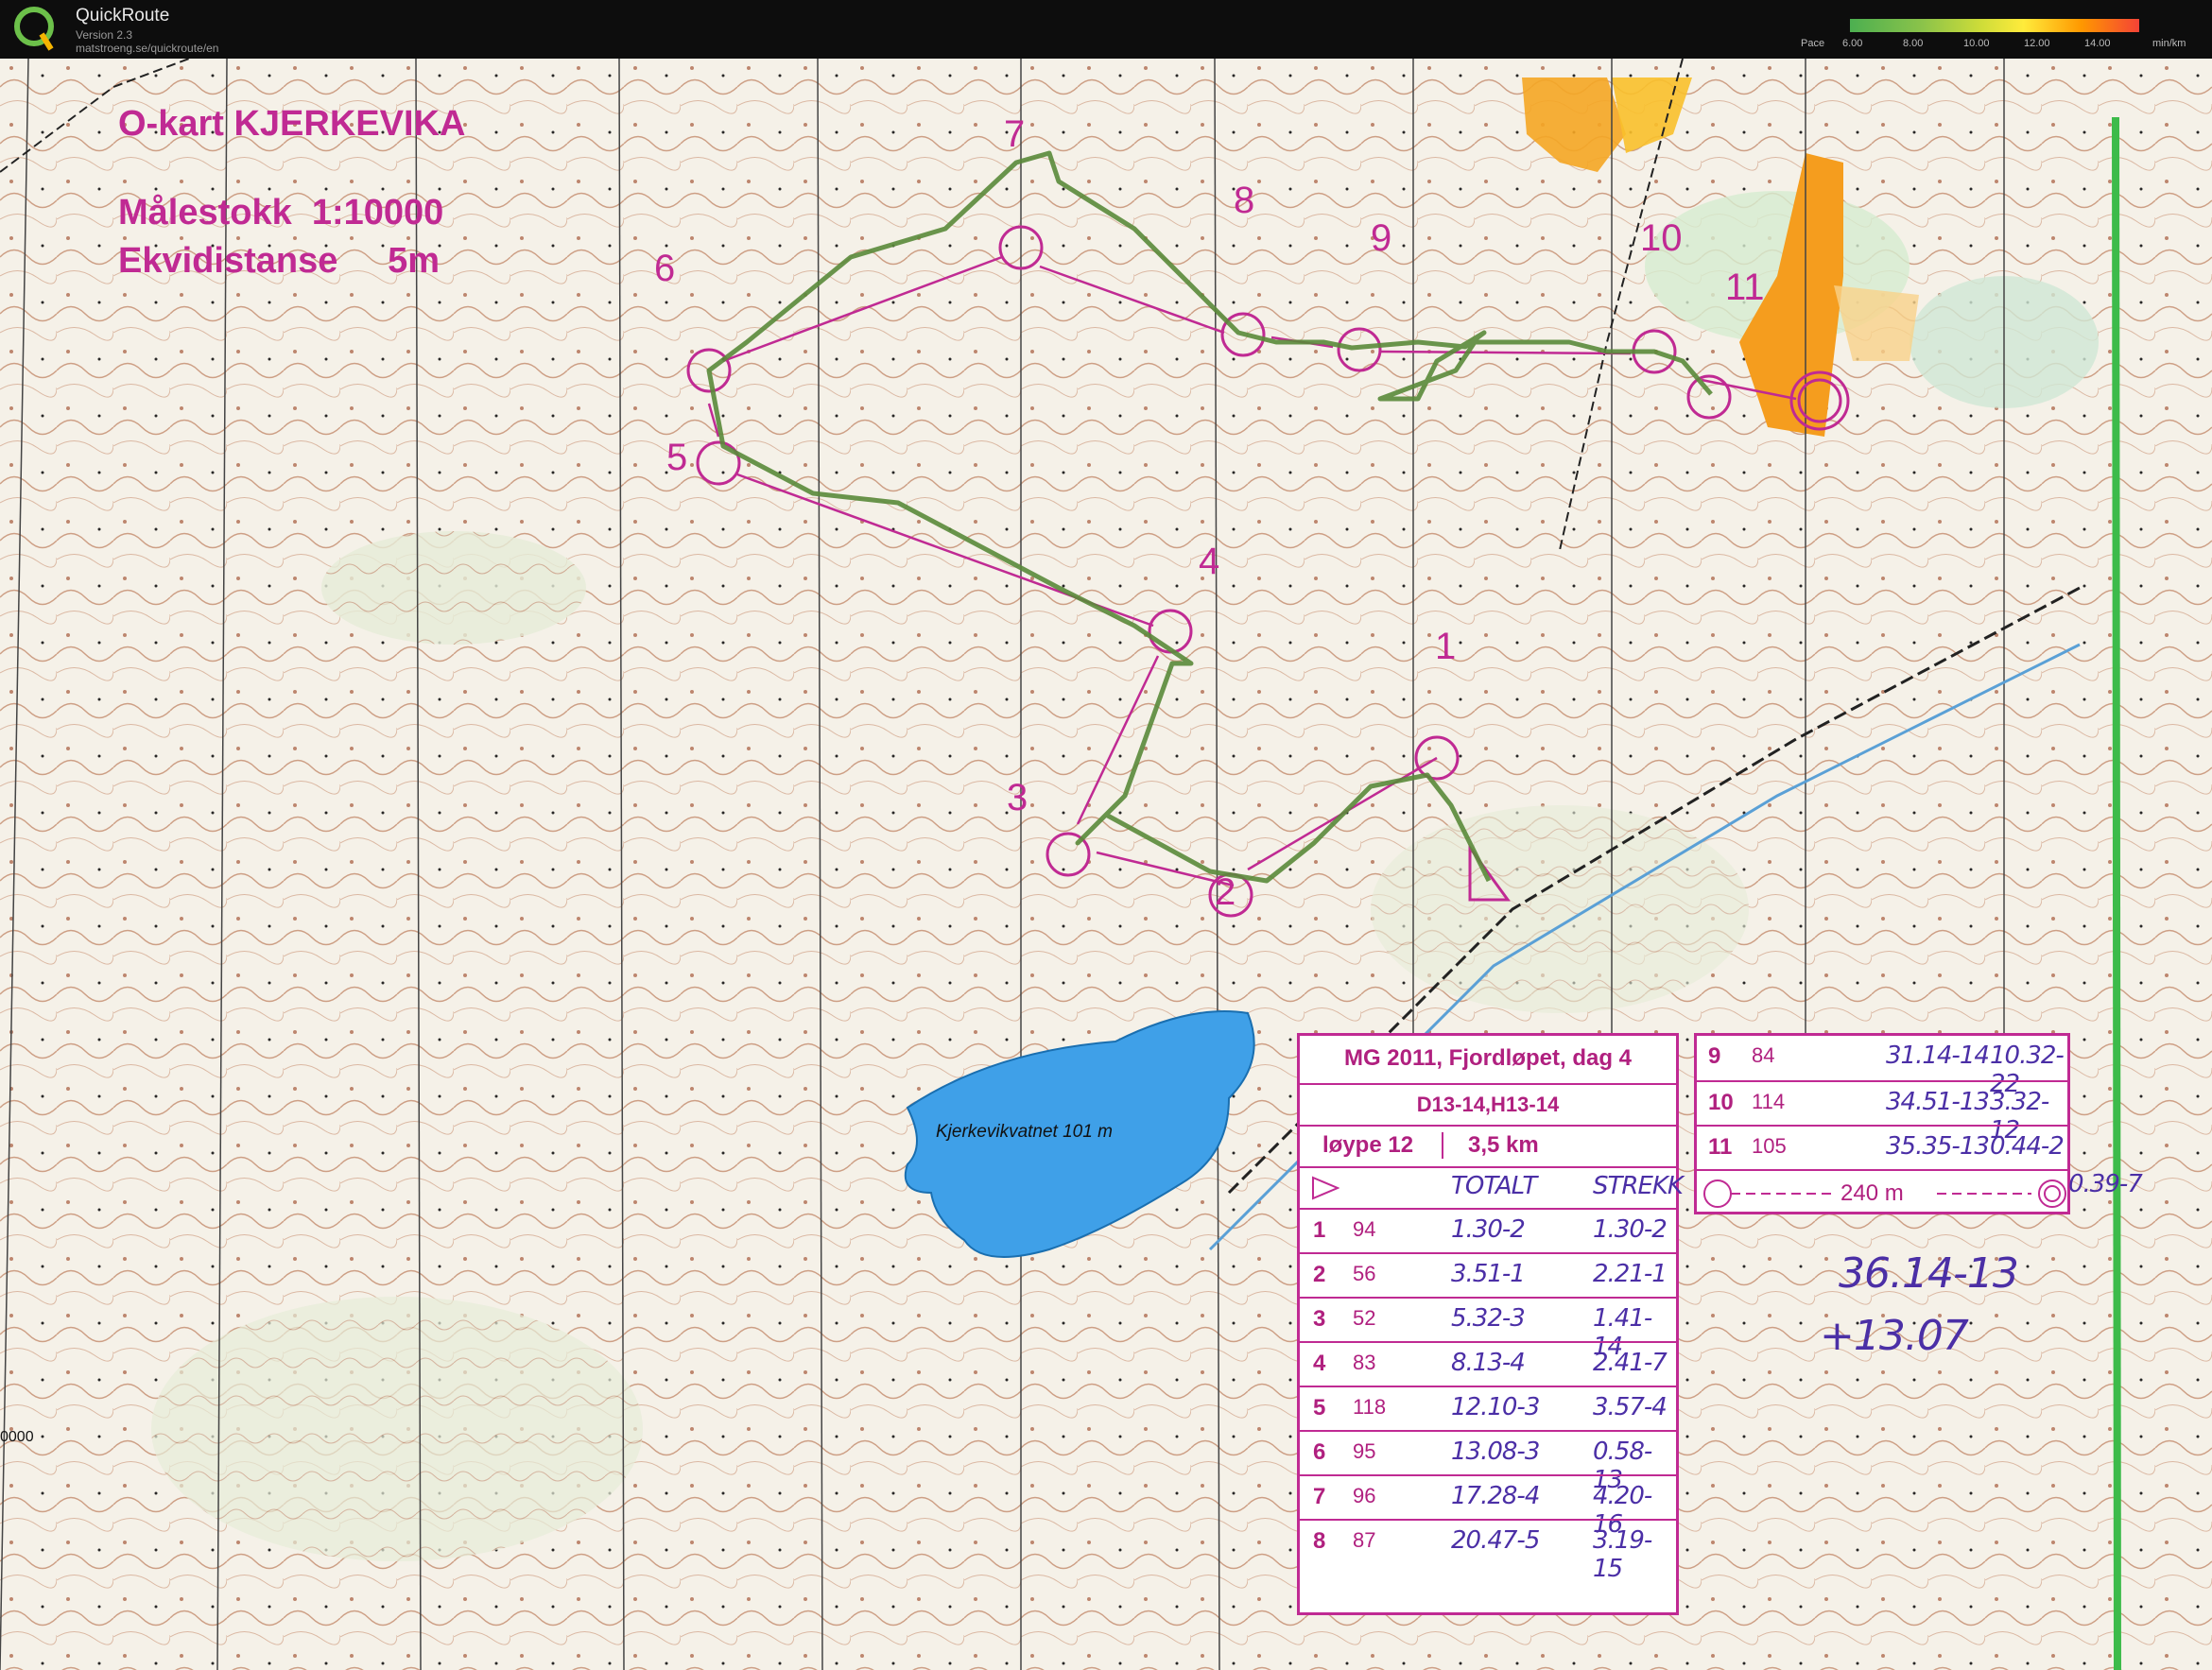 The height and width of the screenshot is (1670, 2212). I want to click on pace-tick: 6.00, so click(1852, 44).